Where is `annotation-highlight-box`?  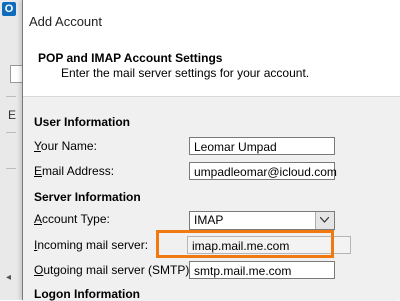
annotation-highlight-box is located at coordinates (245, 244).